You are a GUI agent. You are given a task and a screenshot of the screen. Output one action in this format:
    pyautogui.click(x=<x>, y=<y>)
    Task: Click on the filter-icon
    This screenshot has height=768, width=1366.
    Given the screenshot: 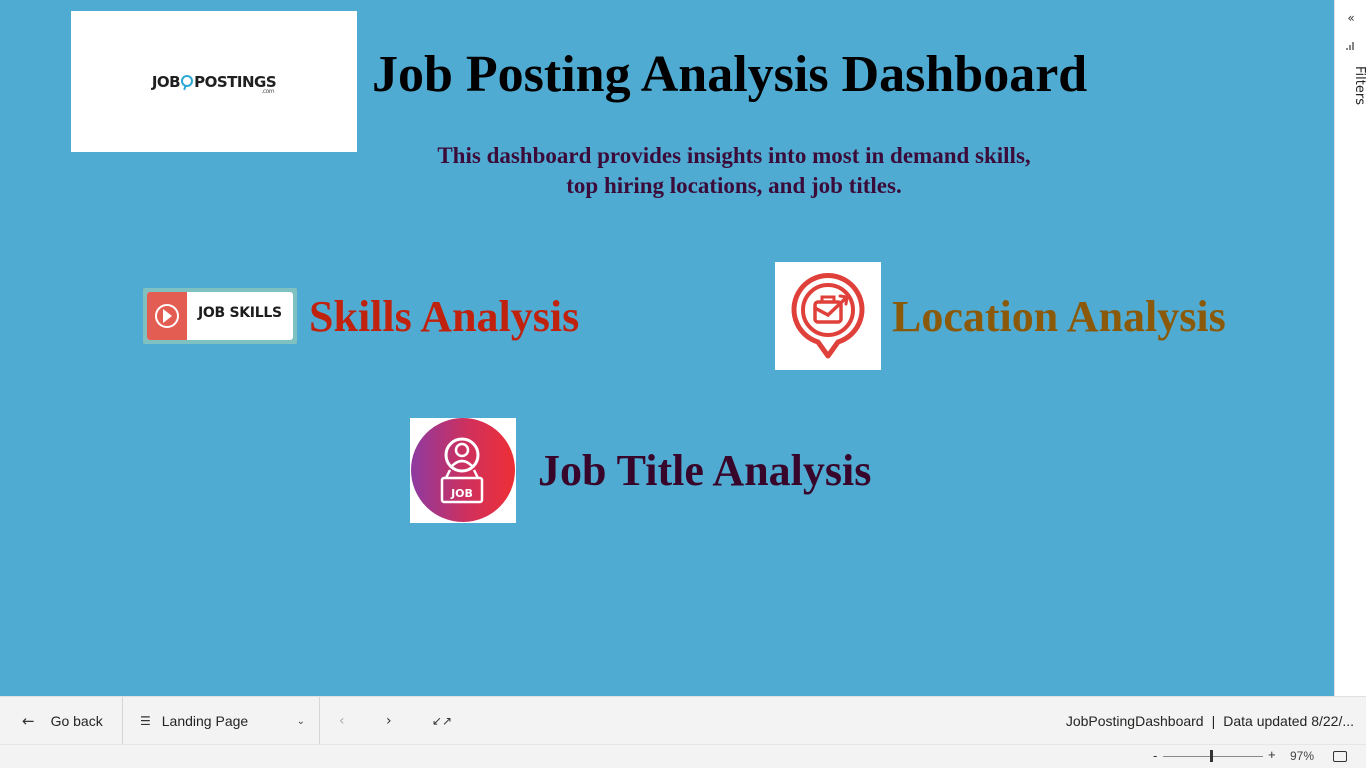 What is the action you would take?
    pyautogui.click(x=1350, y=46)
    